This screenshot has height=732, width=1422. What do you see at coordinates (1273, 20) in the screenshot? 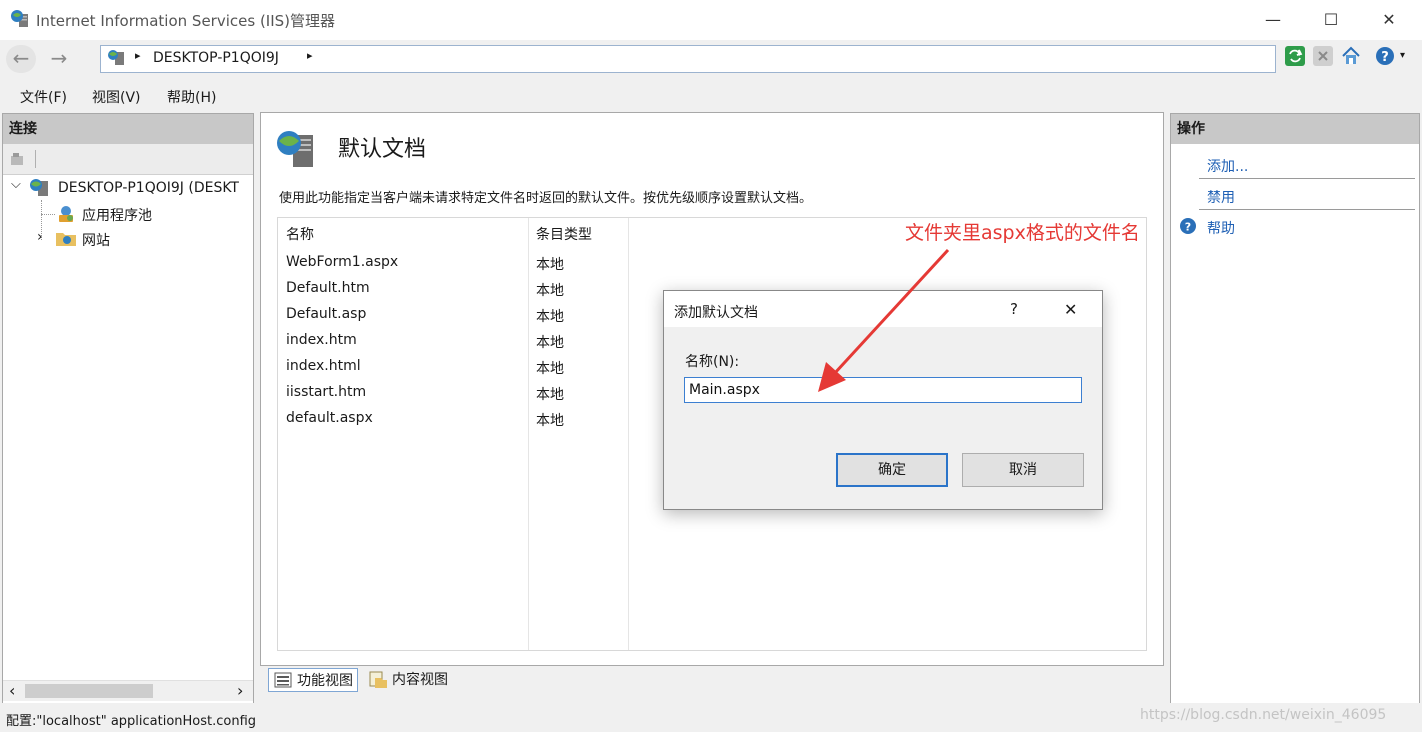
I see `minimize-button: —` at bounding box center [1273, 20].